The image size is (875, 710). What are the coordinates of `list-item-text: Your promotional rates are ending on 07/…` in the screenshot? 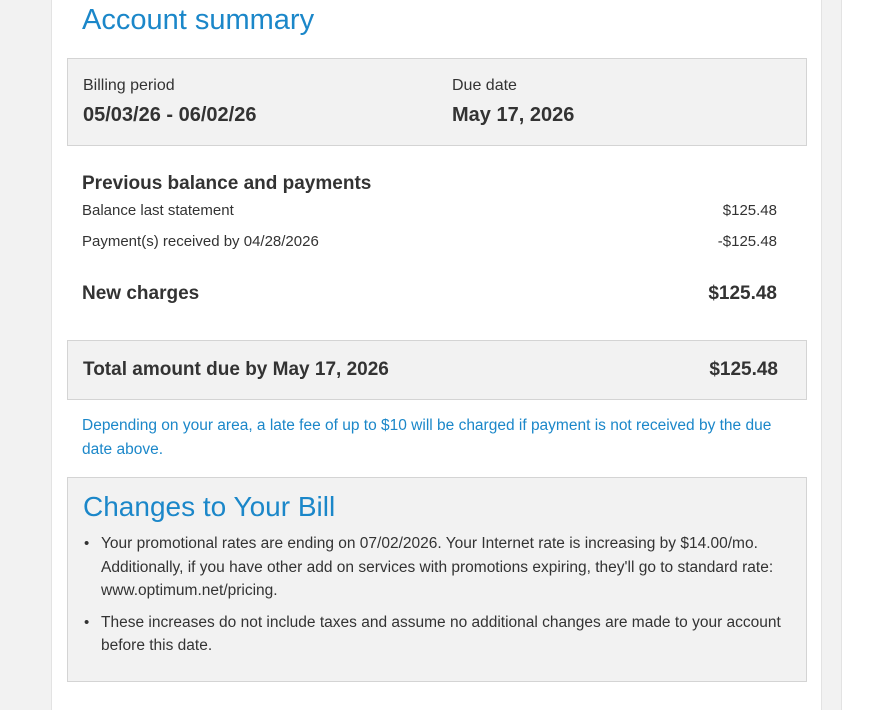 It's located at (437, 567).